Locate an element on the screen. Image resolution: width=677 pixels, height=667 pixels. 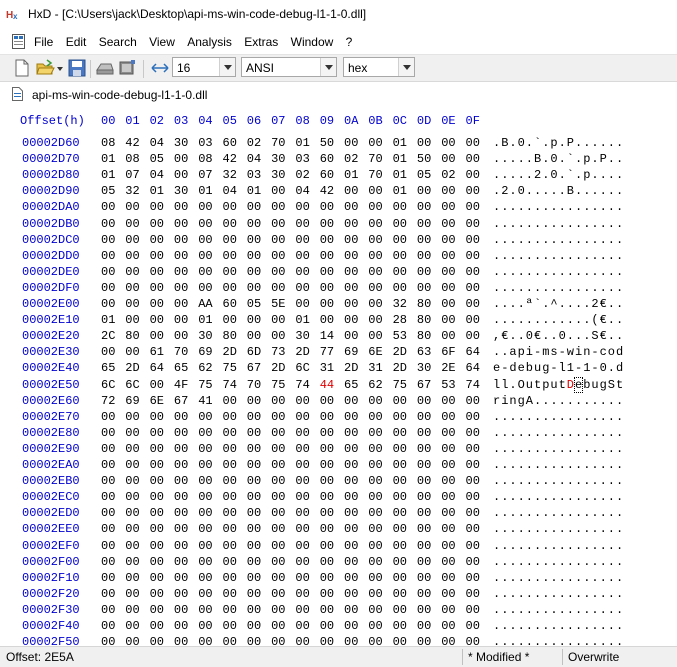
hex-byte: 67 is located at coordinates (181, 401).